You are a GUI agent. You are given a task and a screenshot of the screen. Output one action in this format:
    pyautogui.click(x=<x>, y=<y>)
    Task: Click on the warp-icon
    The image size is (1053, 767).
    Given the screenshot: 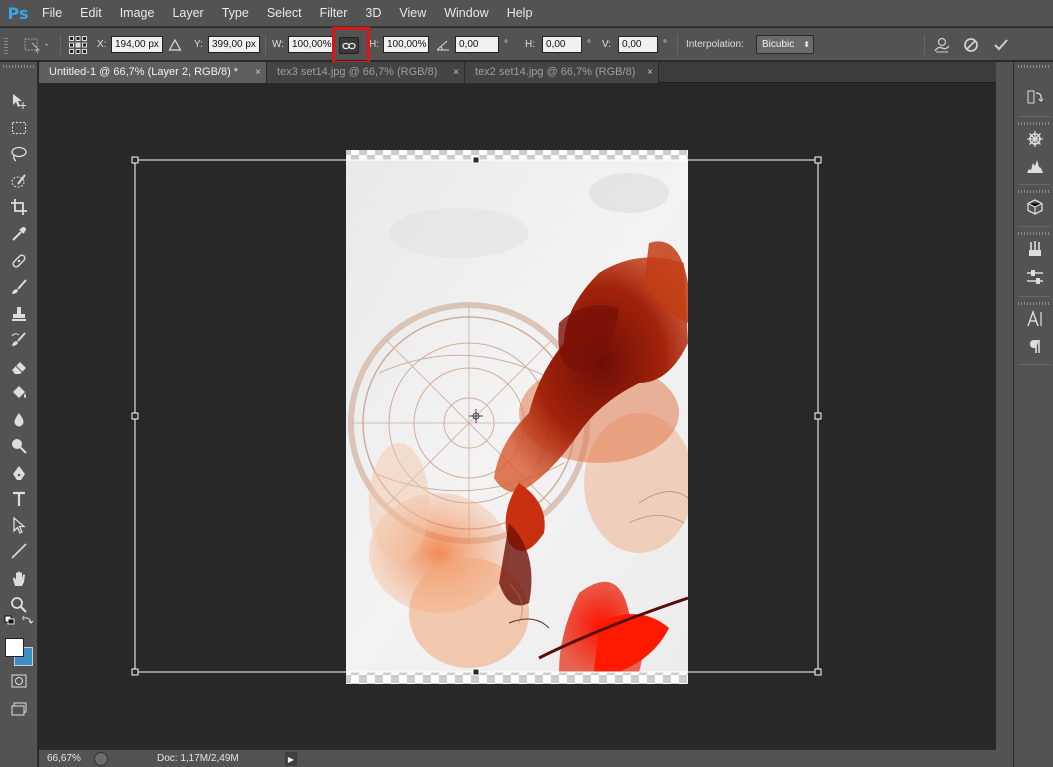 What is the action you would take?
    pyautogui.click(x=942, y=44)
    